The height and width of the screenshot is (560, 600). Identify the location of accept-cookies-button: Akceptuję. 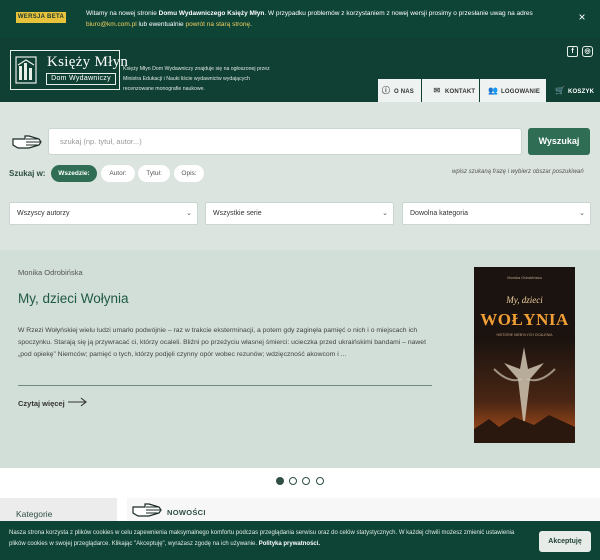
(565, 541).